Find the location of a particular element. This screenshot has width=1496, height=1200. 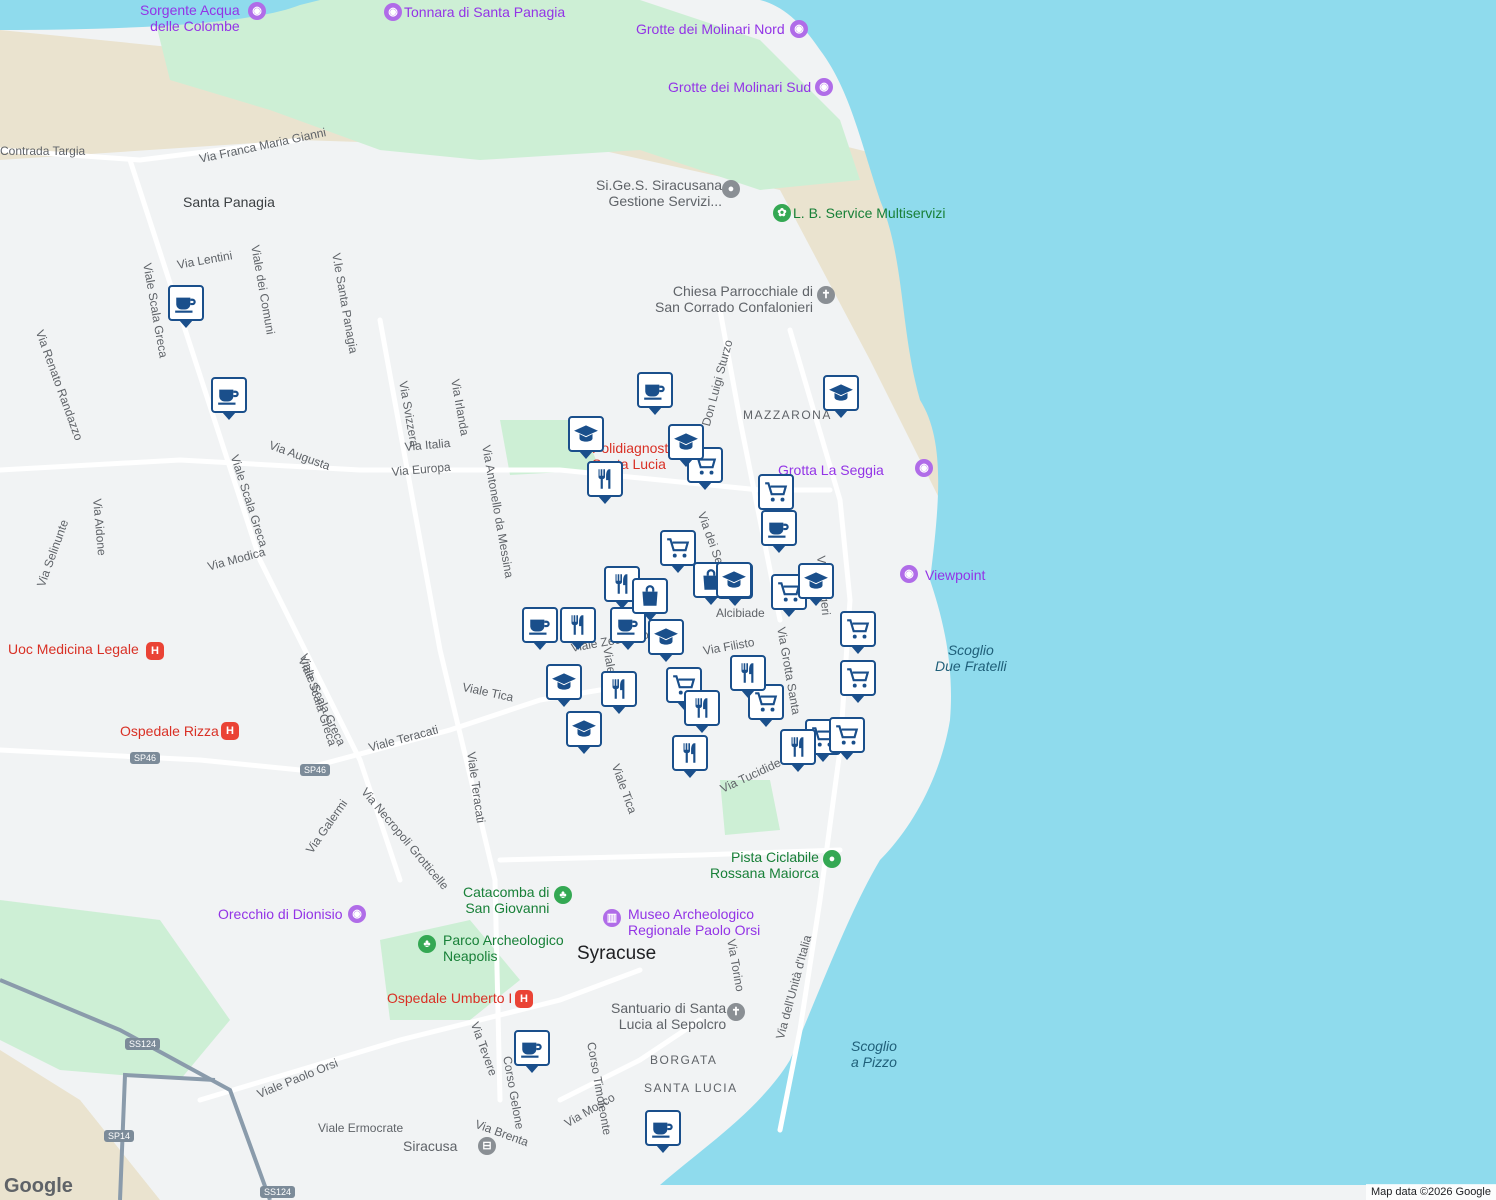

poi-label: Parco Archeologico Neapolis is located at coordinates (503, 948).